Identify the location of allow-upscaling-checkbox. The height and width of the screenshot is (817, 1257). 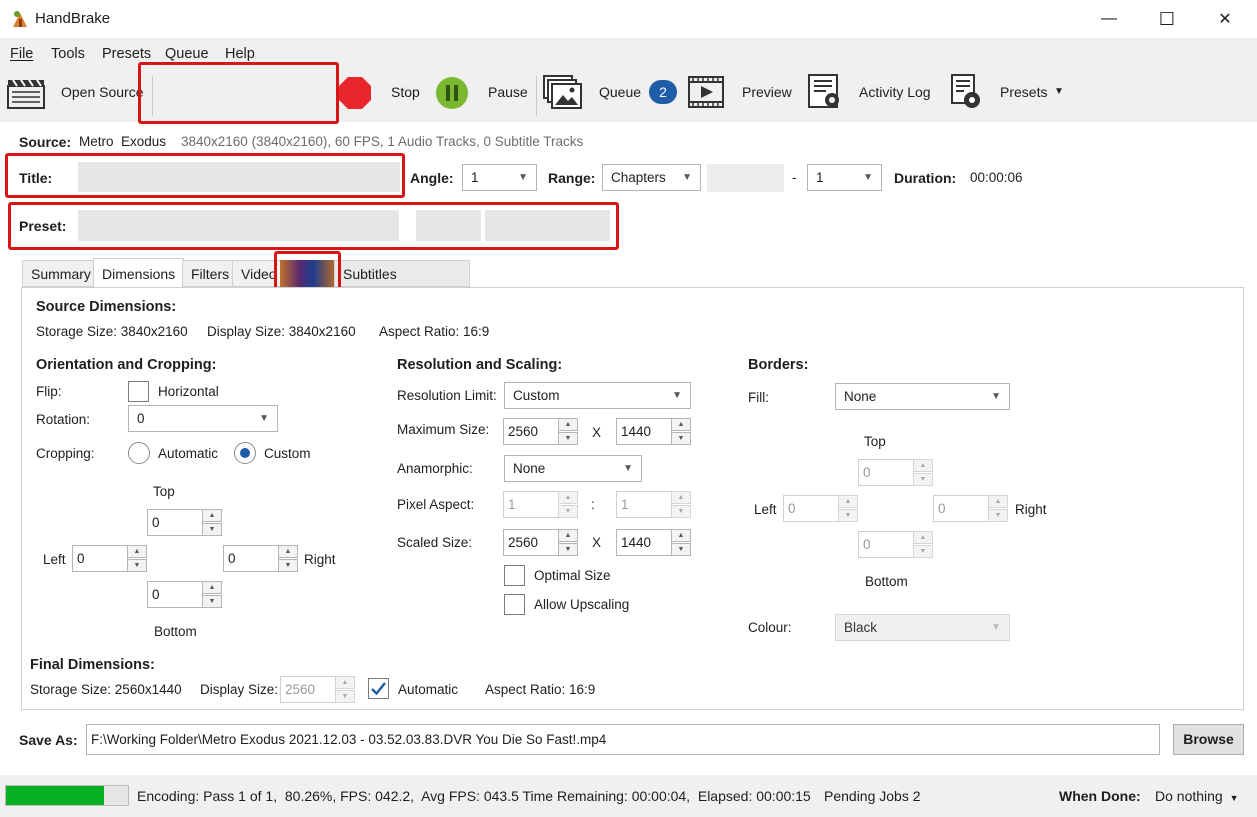
(514, 604).